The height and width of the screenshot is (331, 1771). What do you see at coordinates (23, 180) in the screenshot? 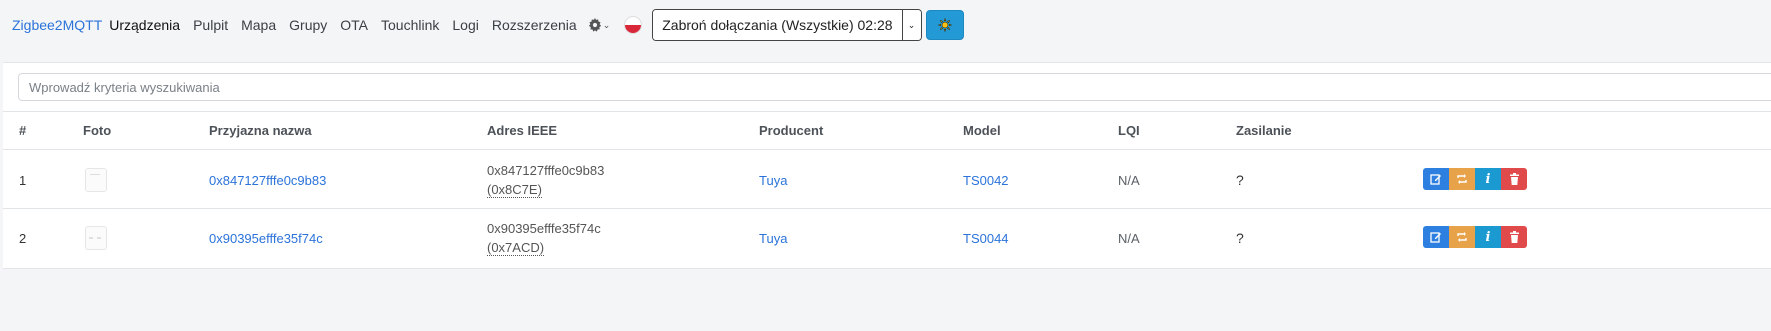
I see `row-index: 1` at bounding box center [23, 180].